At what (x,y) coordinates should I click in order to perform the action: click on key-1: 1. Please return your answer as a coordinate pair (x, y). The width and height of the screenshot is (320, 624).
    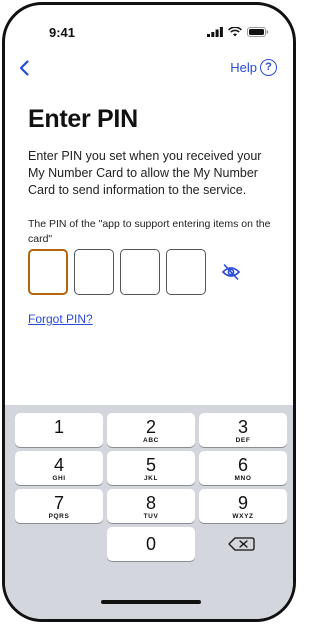
    Looking at the image, I should click on (59, 430).